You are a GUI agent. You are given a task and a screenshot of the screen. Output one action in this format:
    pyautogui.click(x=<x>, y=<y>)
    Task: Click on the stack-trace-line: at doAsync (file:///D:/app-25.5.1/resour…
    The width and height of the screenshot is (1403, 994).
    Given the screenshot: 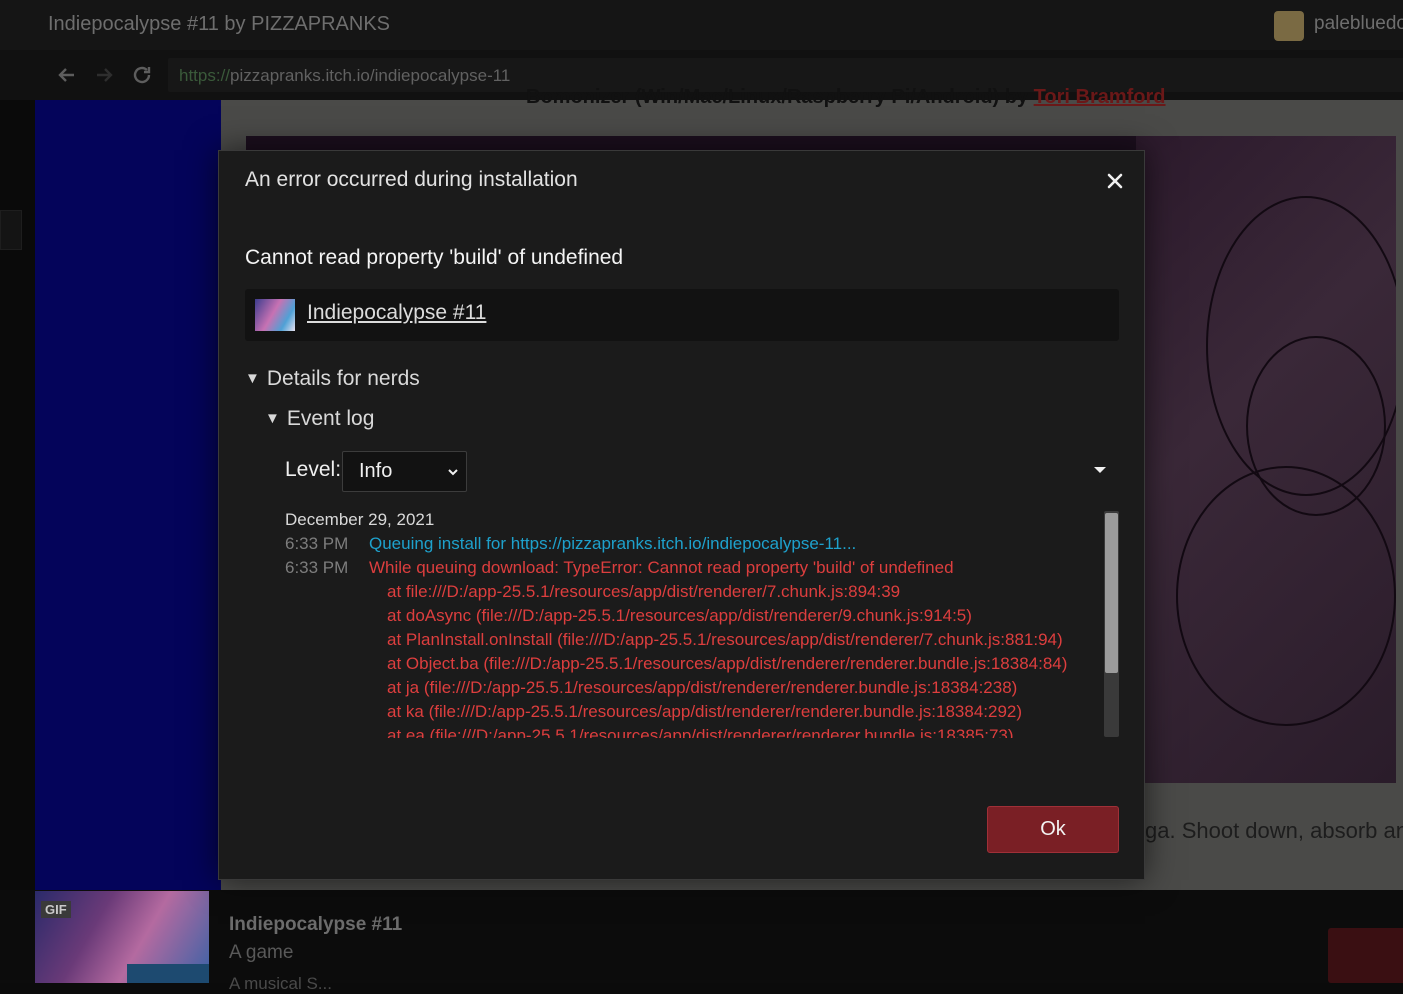 What is the action you would take?
    pyautogui.click(x=679, y=615)
    